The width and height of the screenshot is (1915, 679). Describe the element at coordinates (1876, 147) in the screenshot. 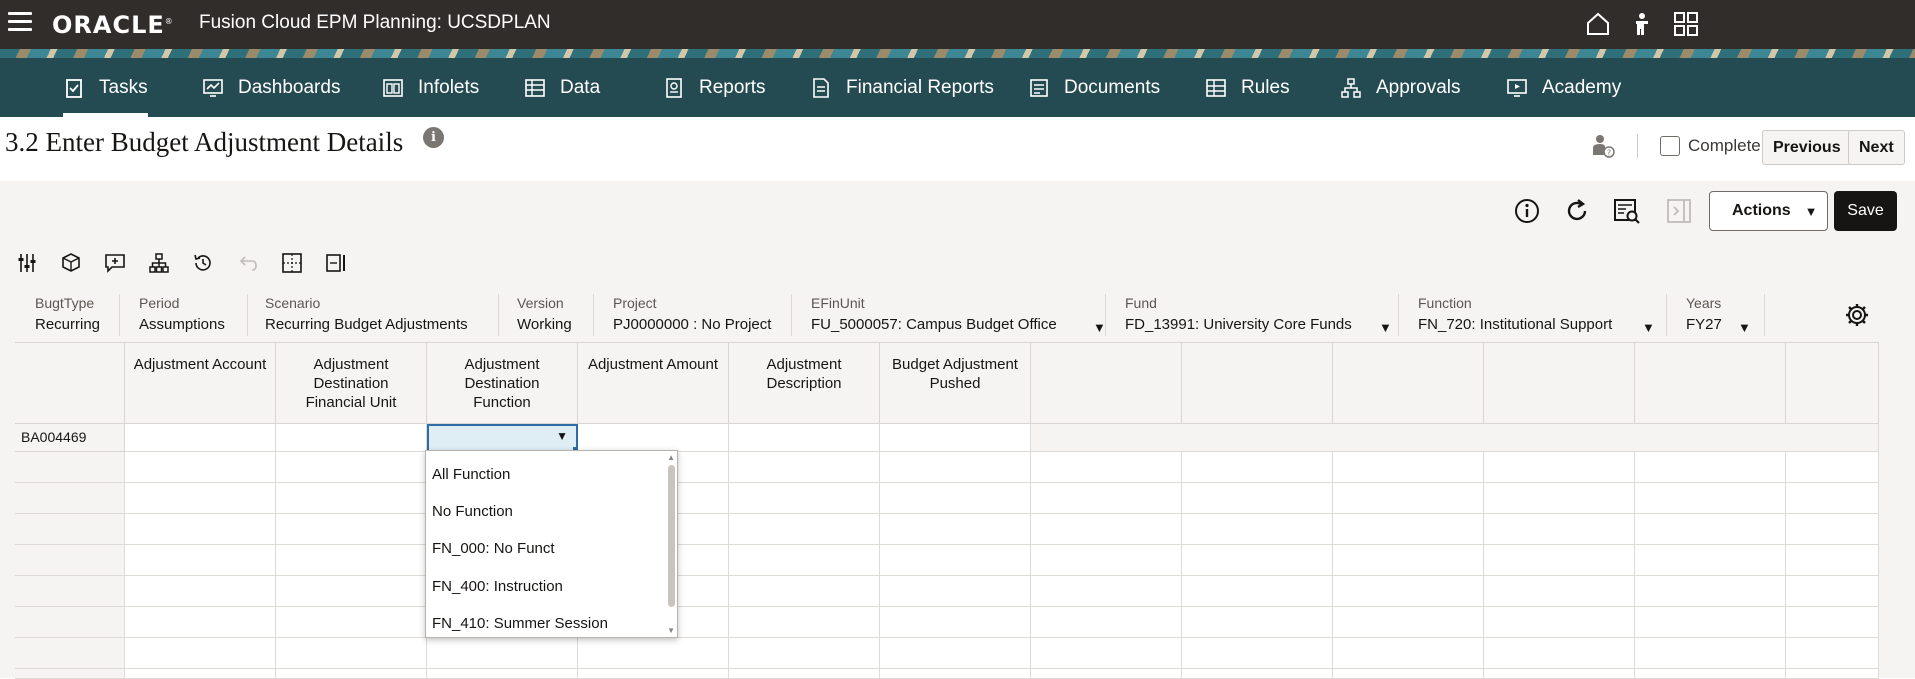

I see `next-button: Next` at that location.